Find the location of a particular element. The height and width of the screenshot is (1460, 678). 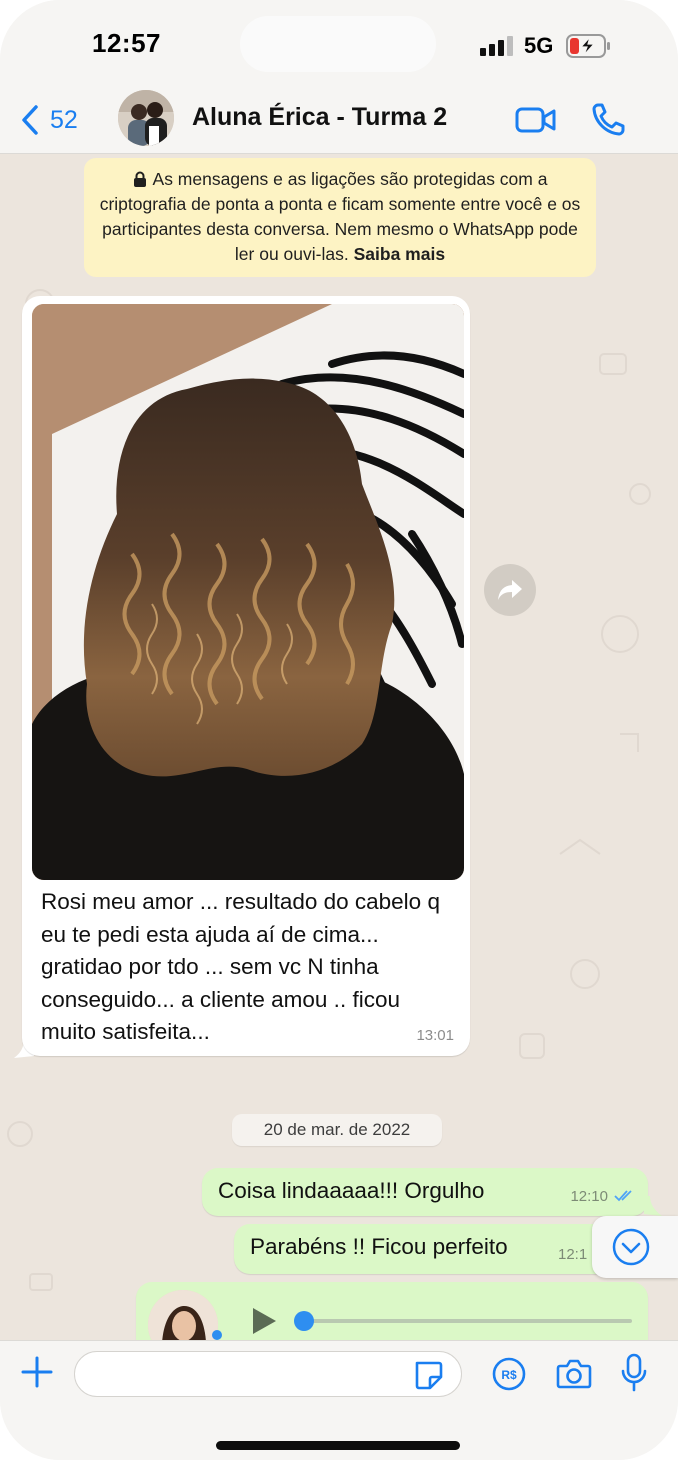

svg-text: R$ is located at coordinates (509, 1375).